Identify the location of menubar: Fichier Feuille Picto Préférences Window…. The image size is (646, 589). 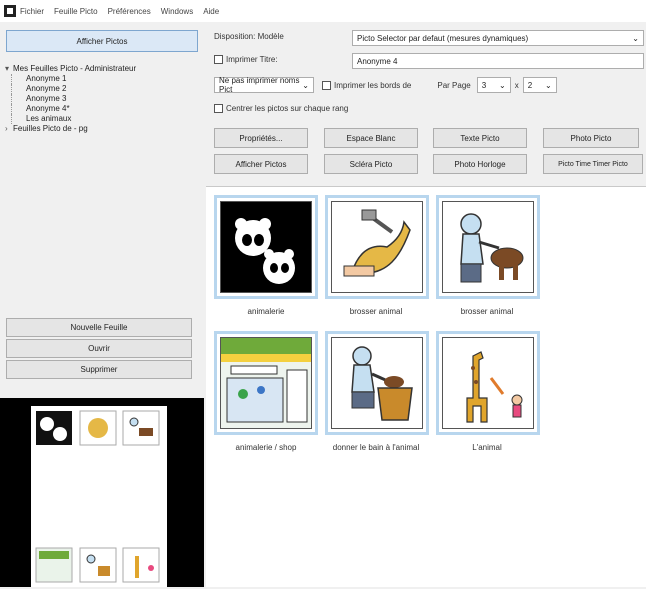
(323, 11).